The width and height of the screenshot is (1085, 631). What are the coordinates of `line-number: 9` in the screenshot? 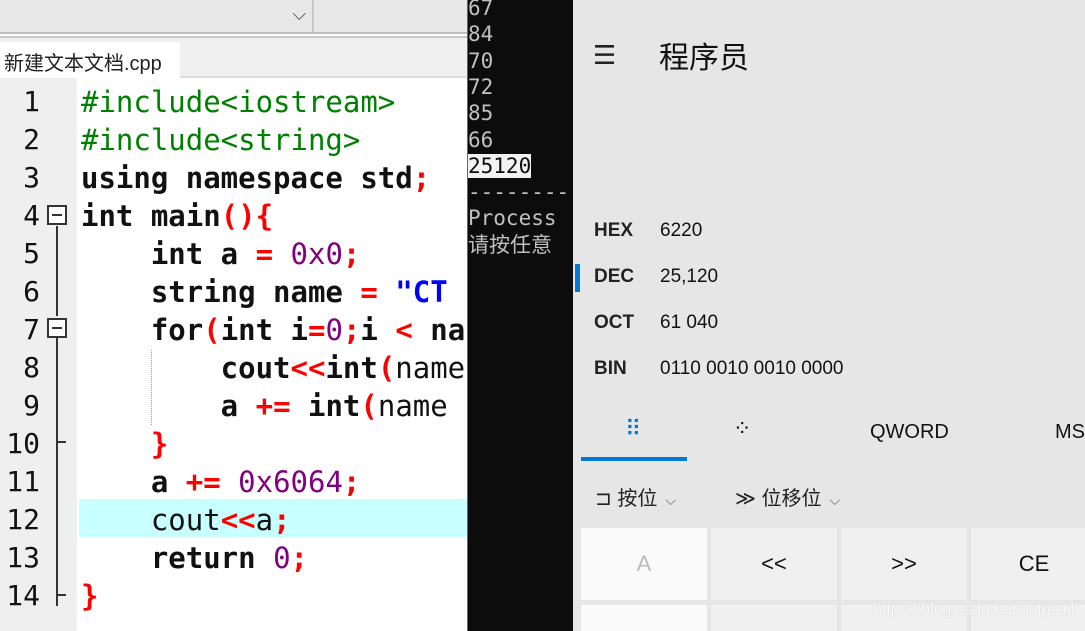 It's located at (31, 405).